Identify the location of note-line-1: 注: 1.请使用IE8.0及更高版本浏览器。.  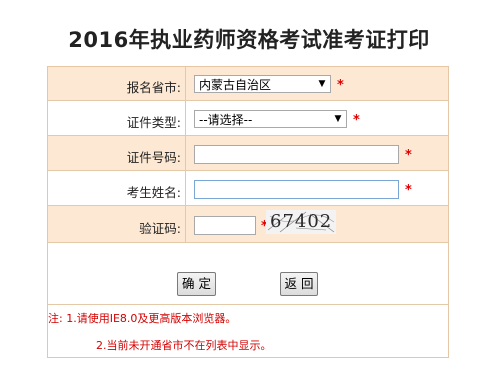
(142, 318).